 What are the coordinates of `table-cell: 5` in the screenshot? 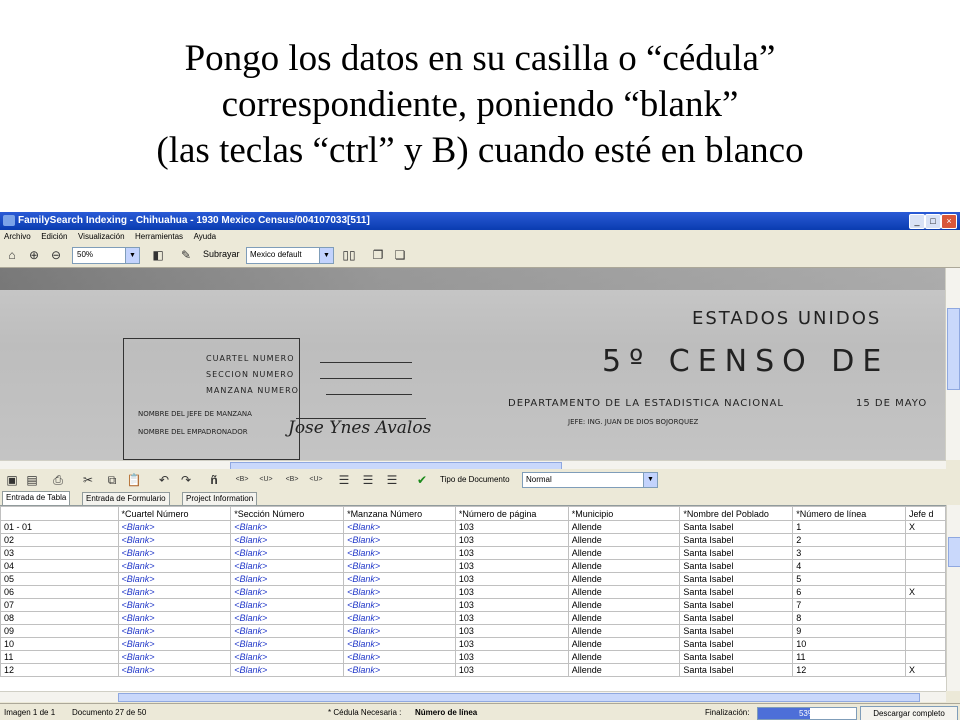 It's located at (849, 579).